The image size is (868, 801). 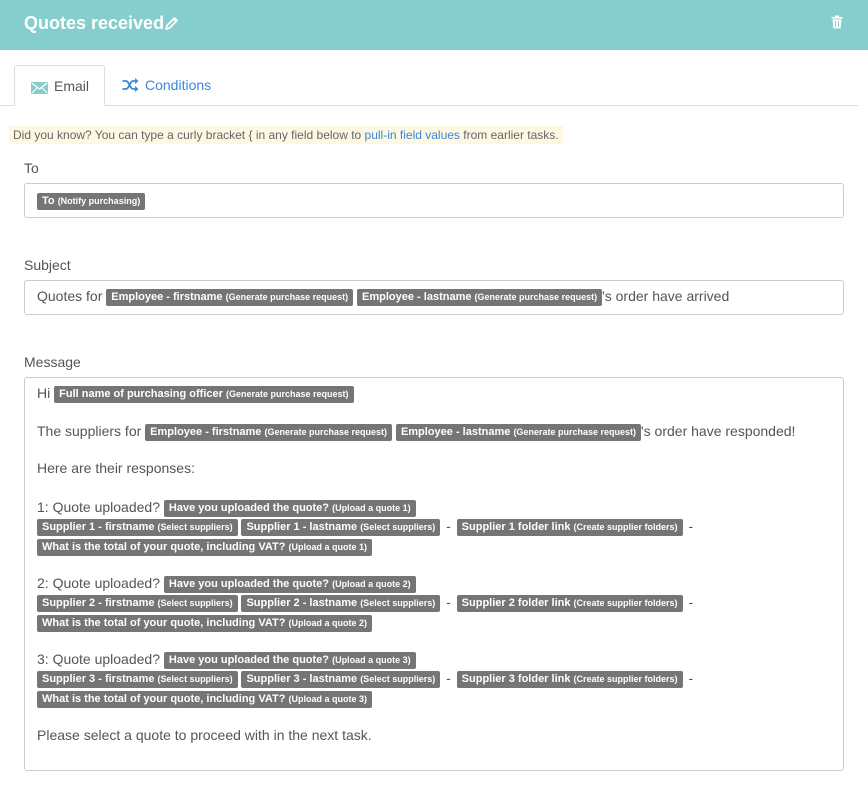 What do you see at coordinates (130, 87) in the screenshot?
I see `shuffle-icon` at bounding box center [130, 87].